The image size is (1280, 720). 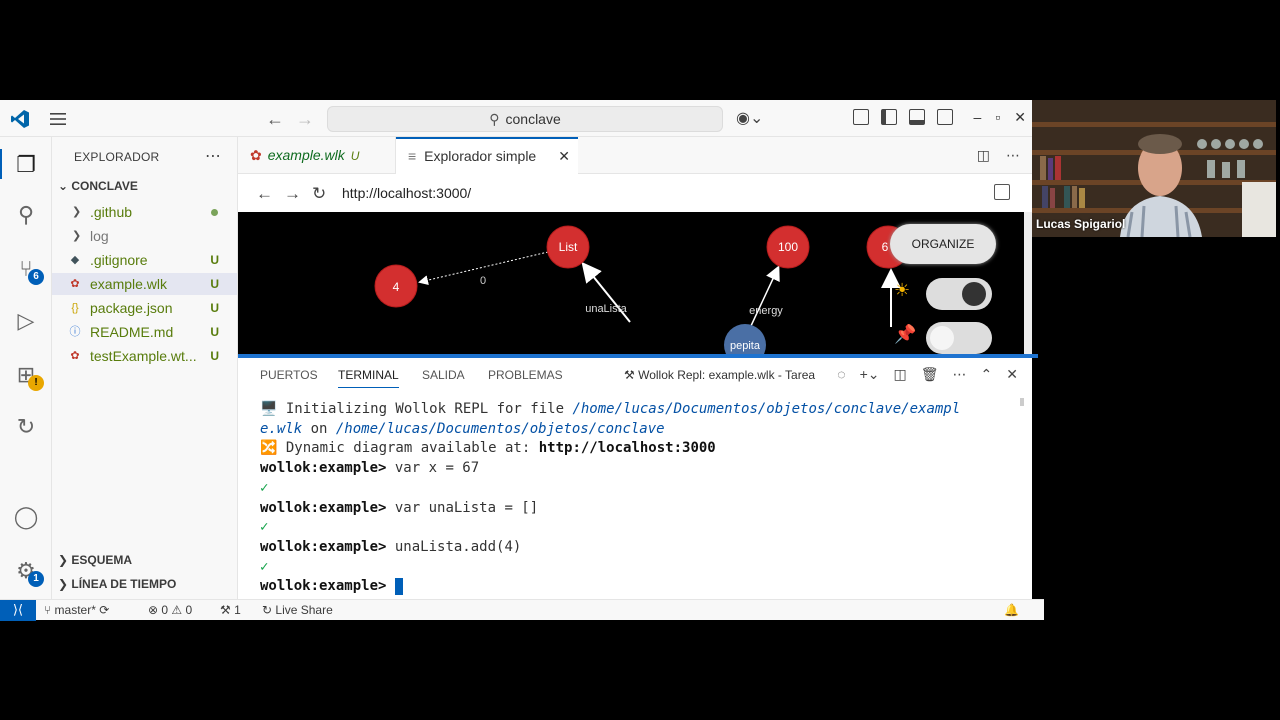 What do you see at coordinates (117, 157) in the screenshot?
I see `explorer-header: EXPLORADOR` at bounding box center [117, 157].